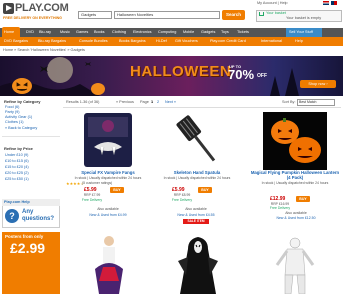 This screenshot has height=294, width=343. Describe the element at coordinates (198, 140) in the screenshot. I see `product-image-spatula` at that location.